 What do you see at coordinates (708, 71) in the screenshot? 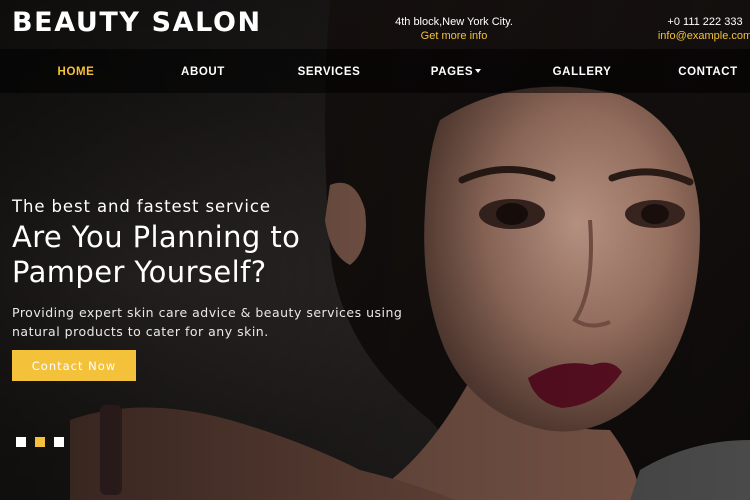
I see `nav-item-contact: CONTACT` at bounding box center [708, 71].